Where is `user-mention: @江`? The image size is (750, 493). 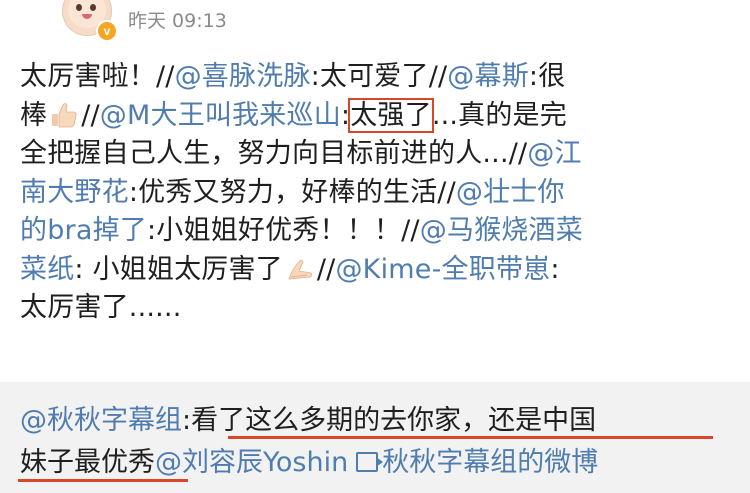 user-mention: @江 is located at coordinates (554, 153).